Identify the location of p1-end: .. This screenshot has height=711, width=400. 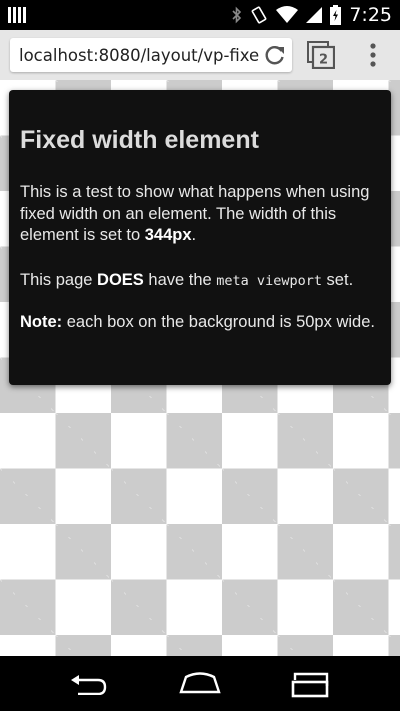
(194, 235).